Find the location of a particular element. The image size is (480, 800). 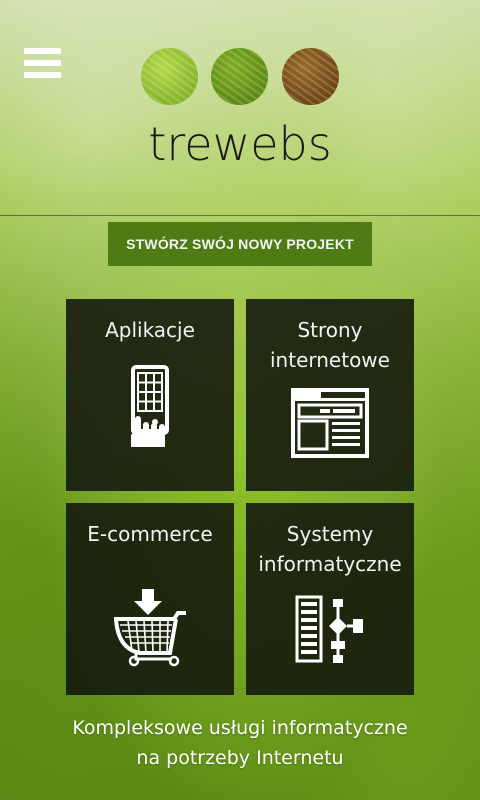

logo-dot-green is located at coordinates (239, 76).